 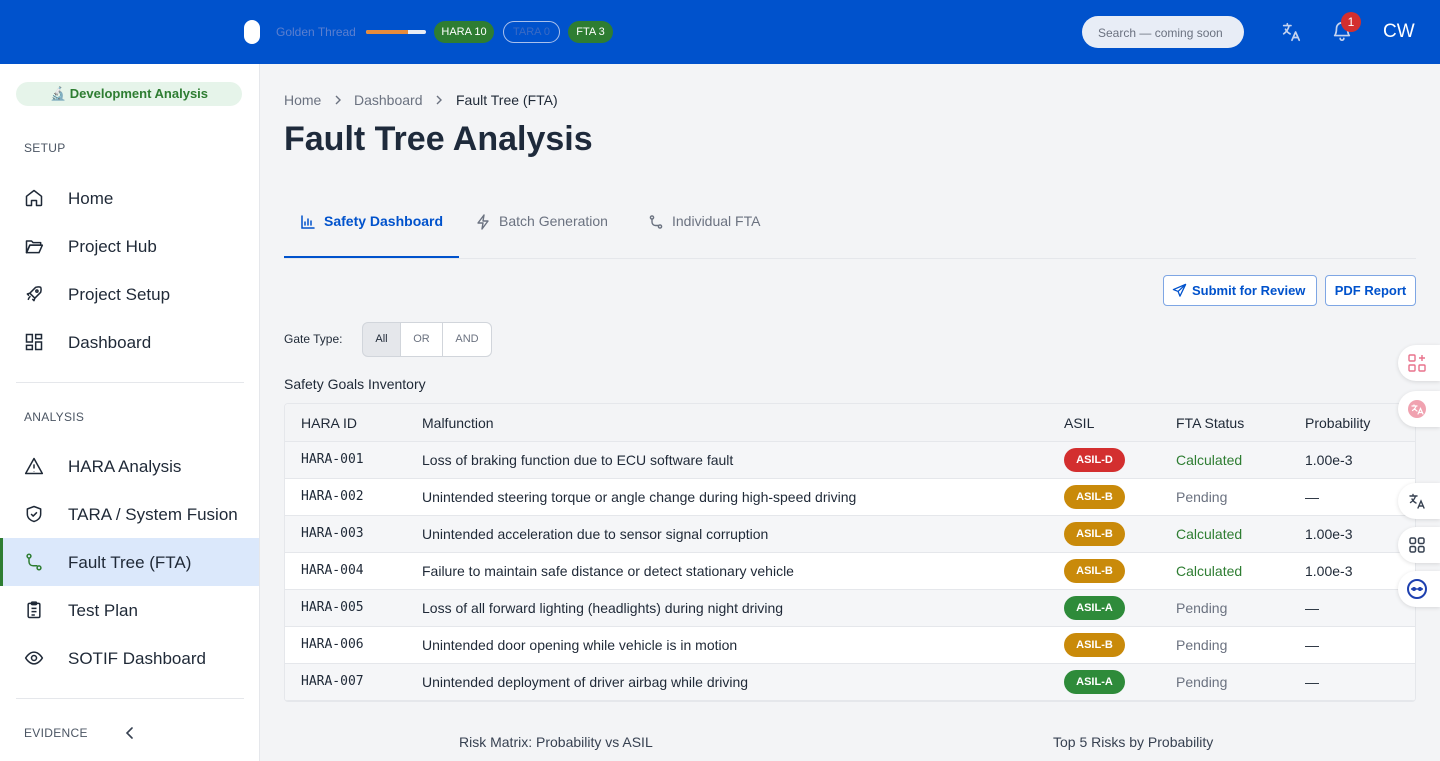 What do you see at coordinates (1079, 423) in the screenshot?
I see `column-header: ASIL` at bounding box center [1079, 423].